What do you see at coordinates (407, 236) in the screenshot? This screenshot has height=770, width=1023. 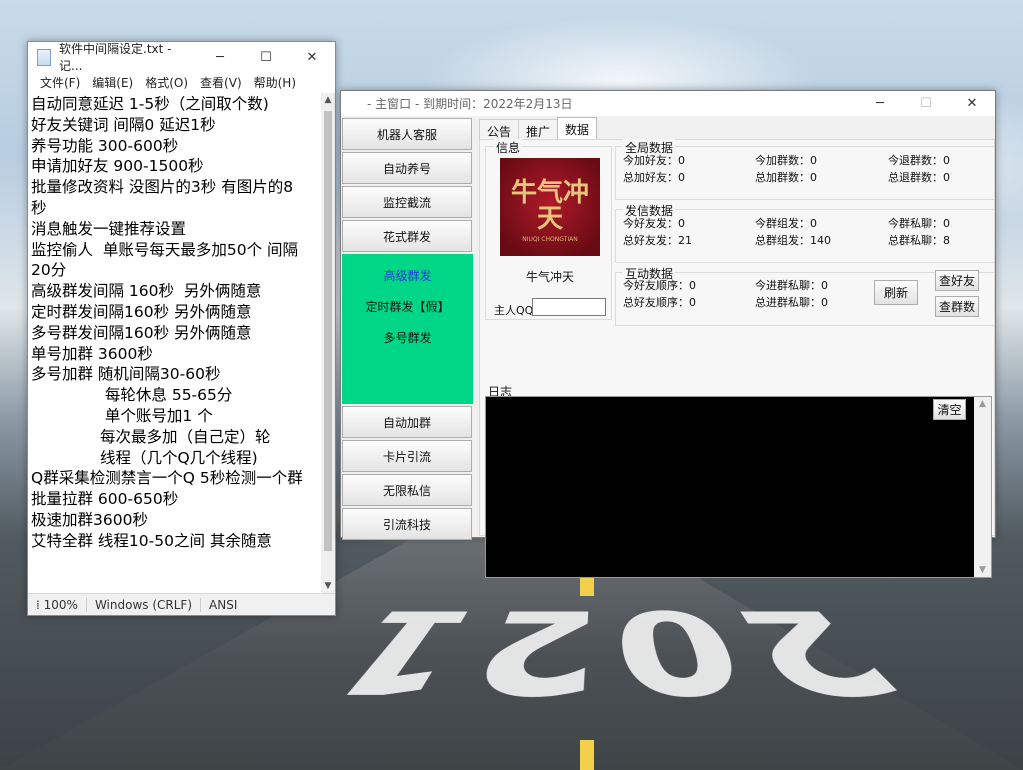 I see `sidebar-button: 花式群发` at bounding box center [407, 236].